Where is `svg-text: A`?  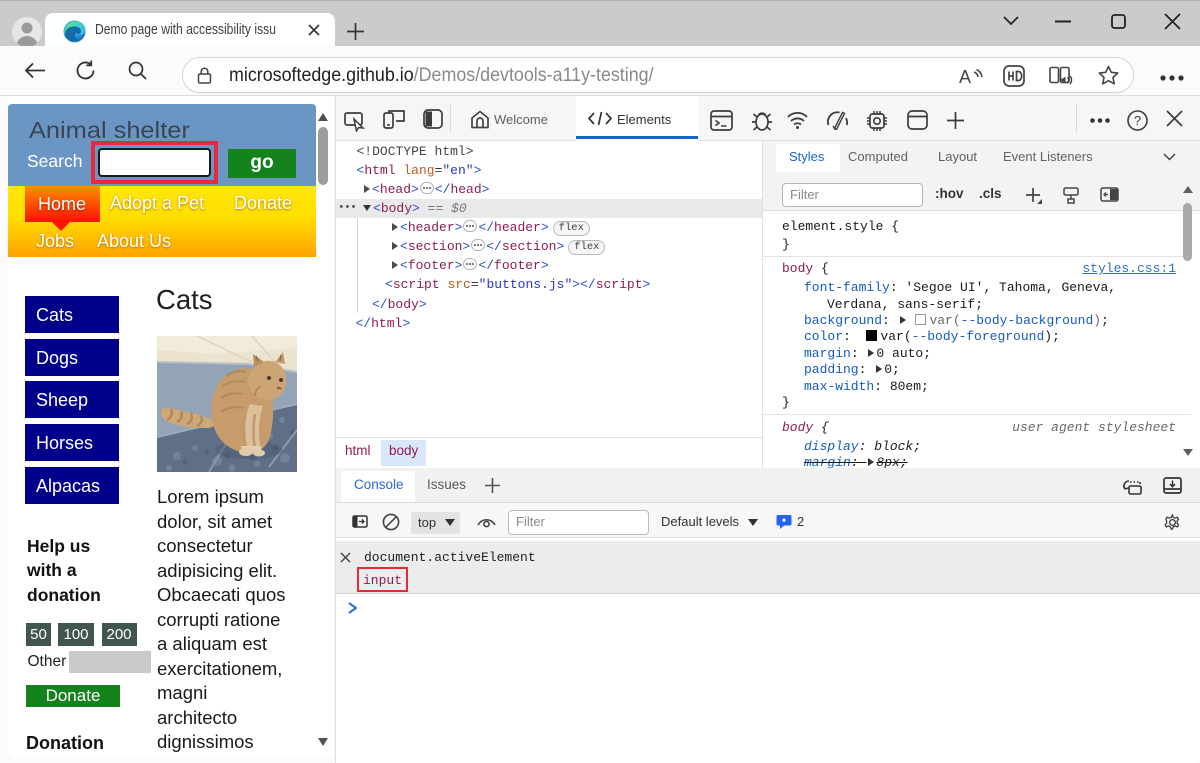 svg-text: A is located at coordinates (965, 76).